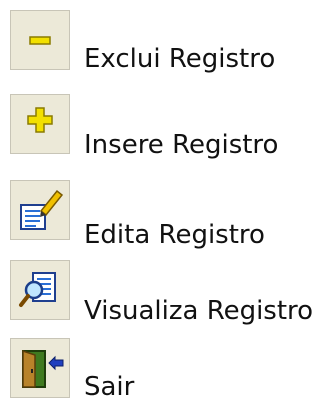  I want to click on view-document-icon, so click(37, 289).